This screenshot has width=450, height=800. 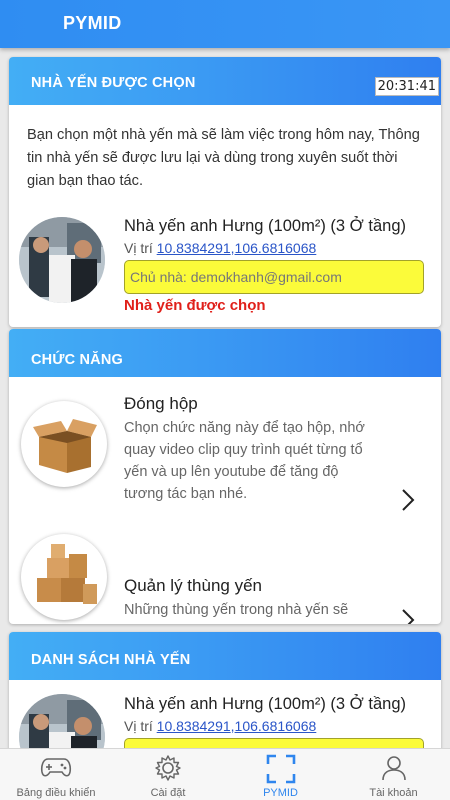 I want to click on gear-icon, so click(x=168, y=768).